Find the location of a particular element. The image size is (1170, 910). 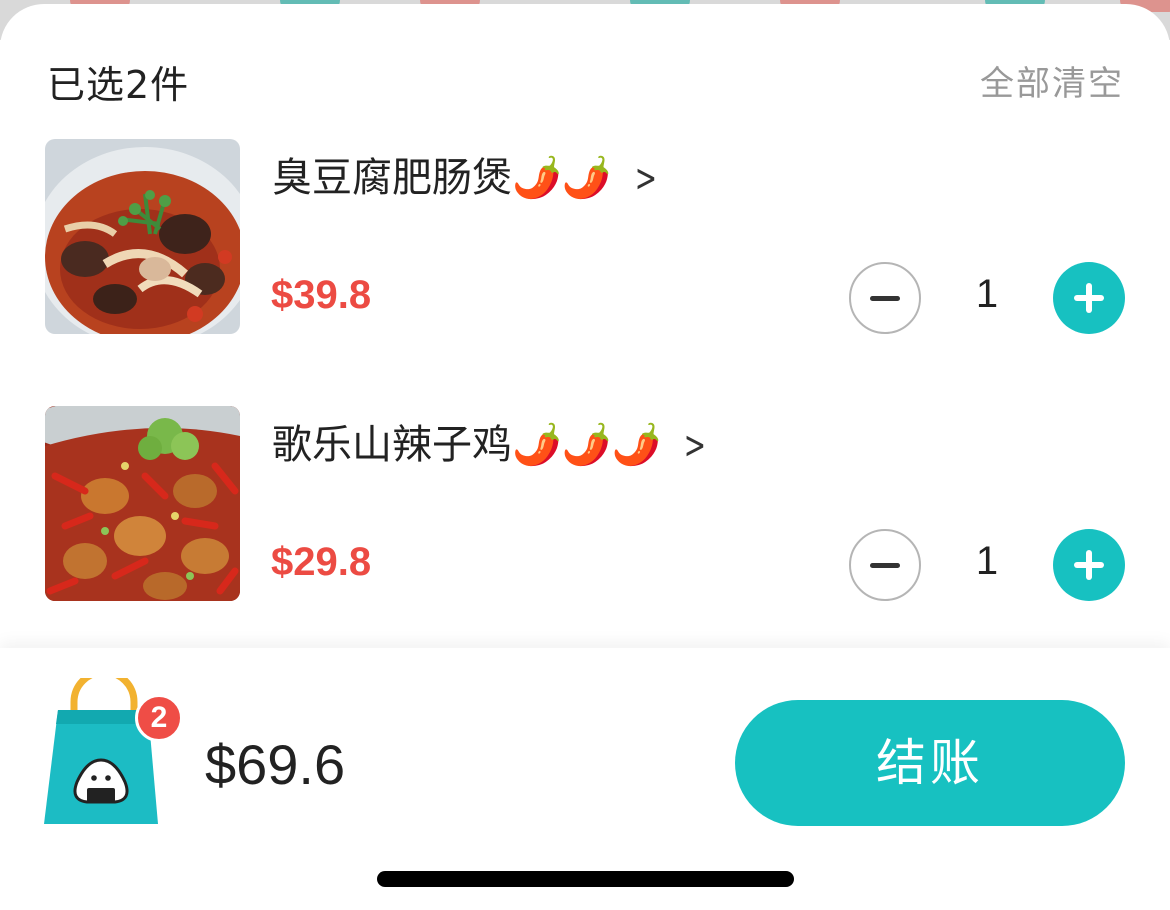

cart-total: $69.6 is located at coordinates (275, 764).